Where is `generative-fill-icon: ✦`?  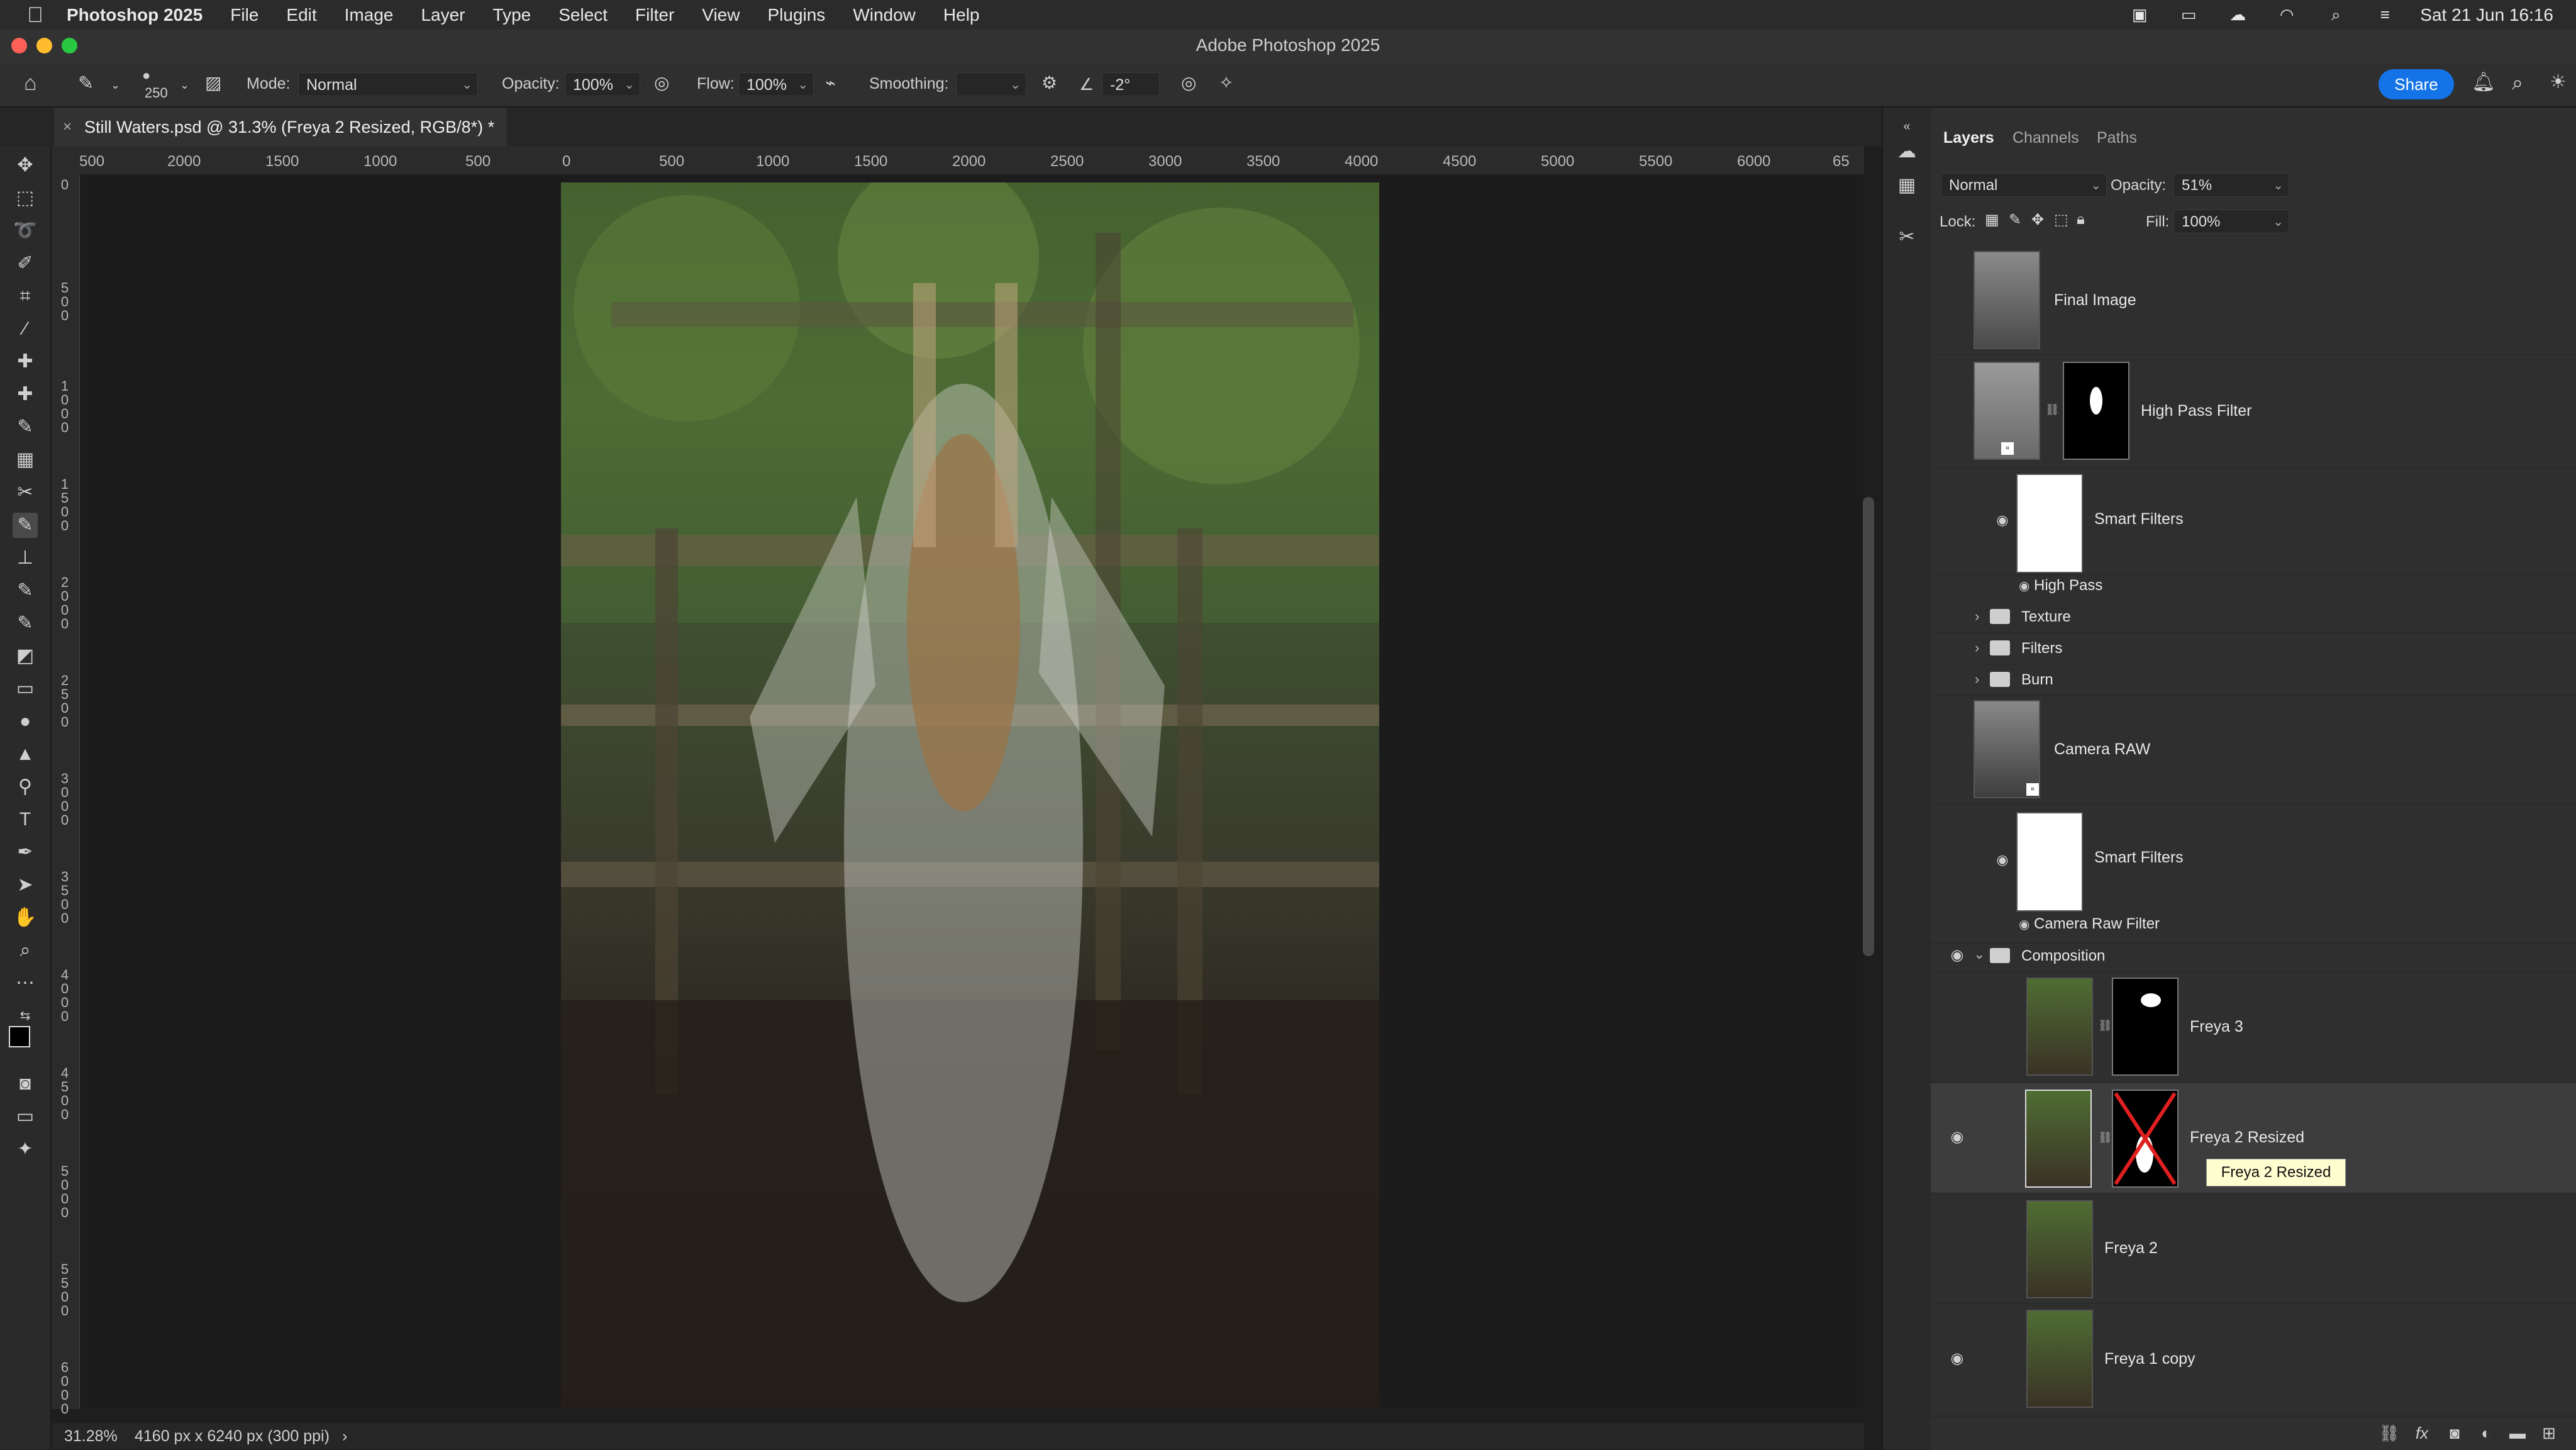
generative-fill-icon: ✦ is located at coordinates (25, 1149).